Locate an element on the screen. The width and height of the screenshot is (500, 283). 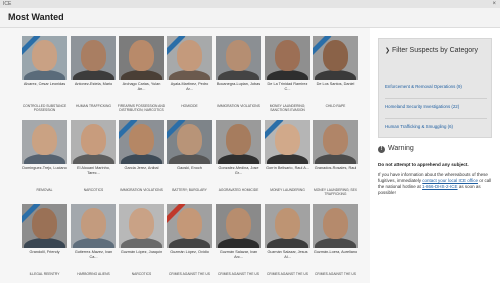
window-titlebar: ICE × is located at coordinates (250, 4).